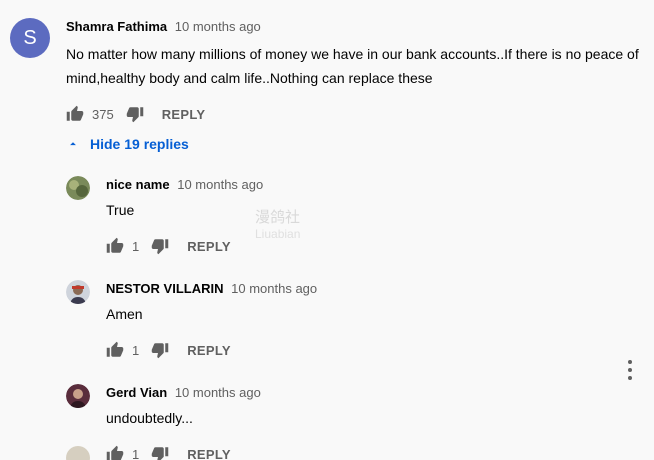 Image resolution: width=654 pixels, height=460 pixels. I want to click on hide-replies-button: Hide 19 replies, so click(353, 144).